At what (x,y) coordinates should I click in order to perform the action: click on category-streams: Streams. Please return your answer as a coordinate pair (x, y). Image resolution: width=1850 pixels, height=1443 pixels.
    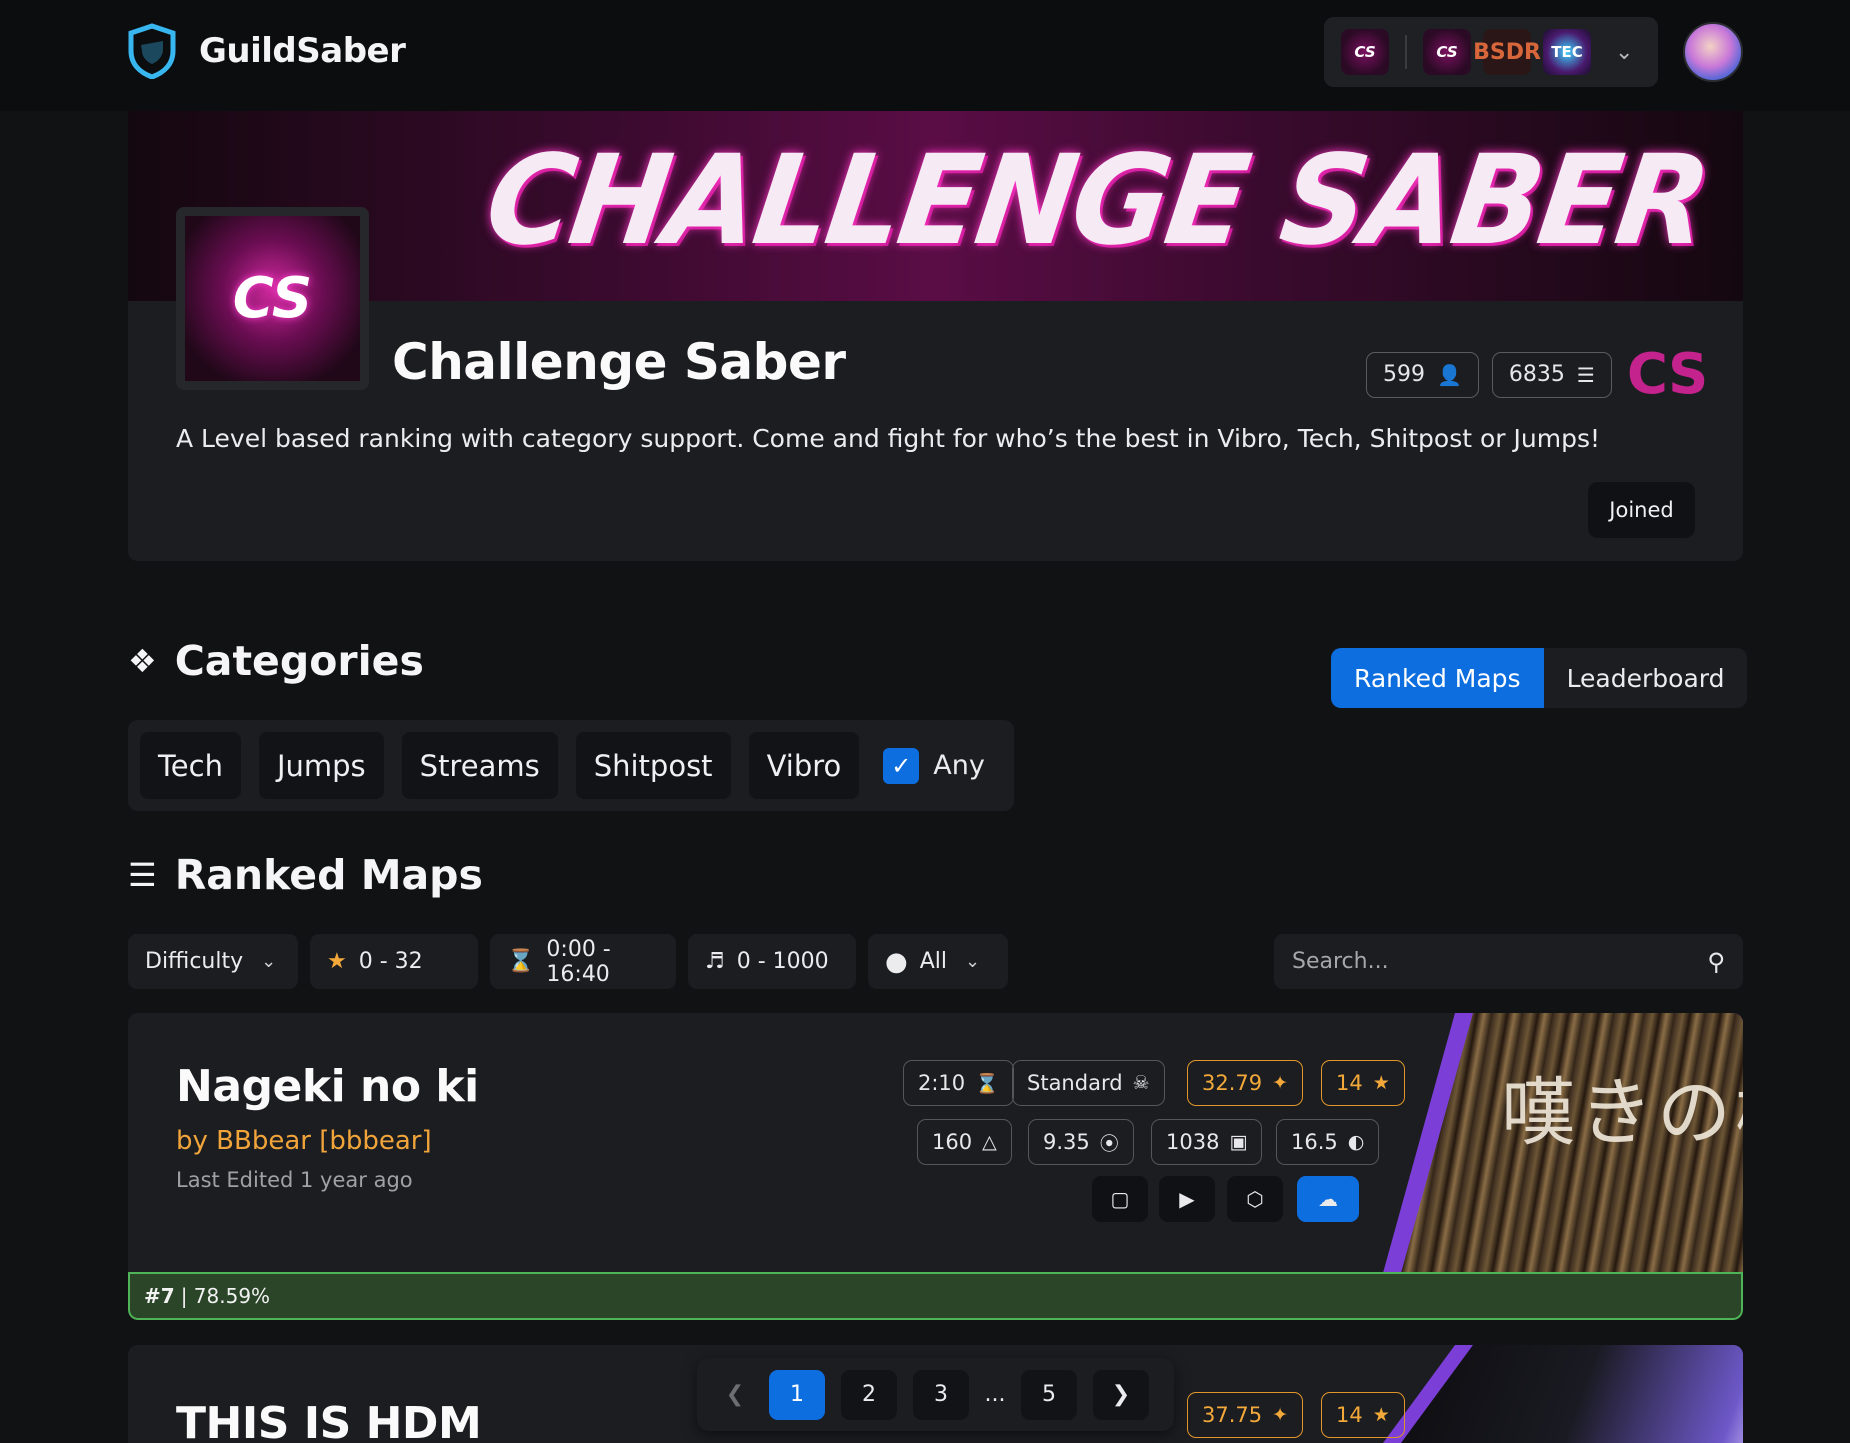
    Looking at the image, I should click on (479, 765).